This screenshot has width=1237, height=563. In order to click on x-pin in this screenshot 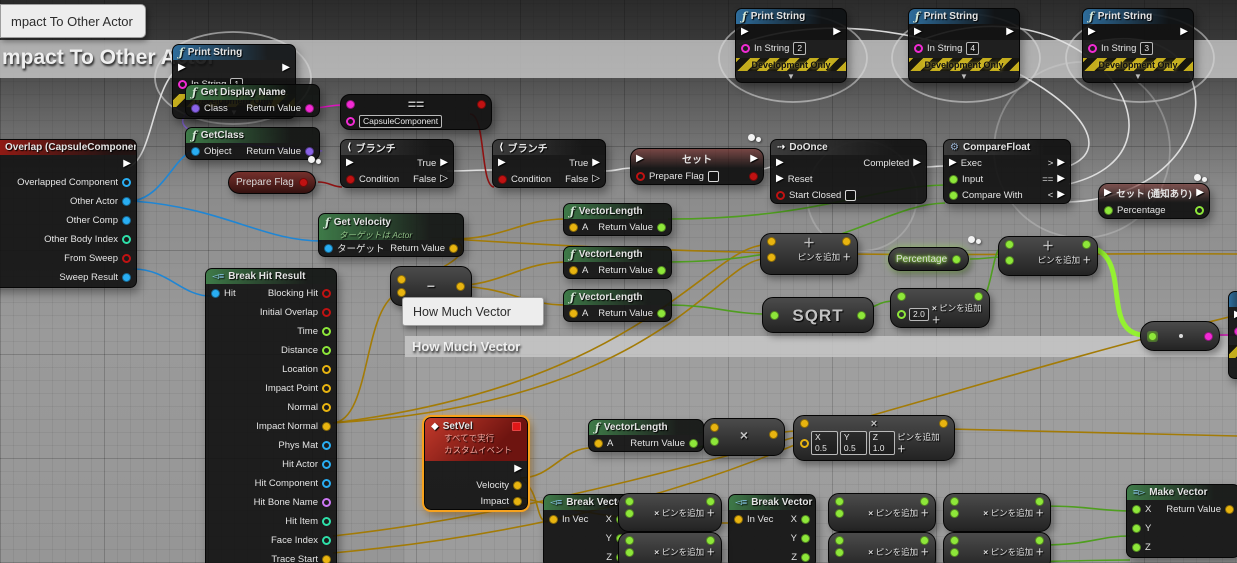, I will do `click(1136, 509)`.